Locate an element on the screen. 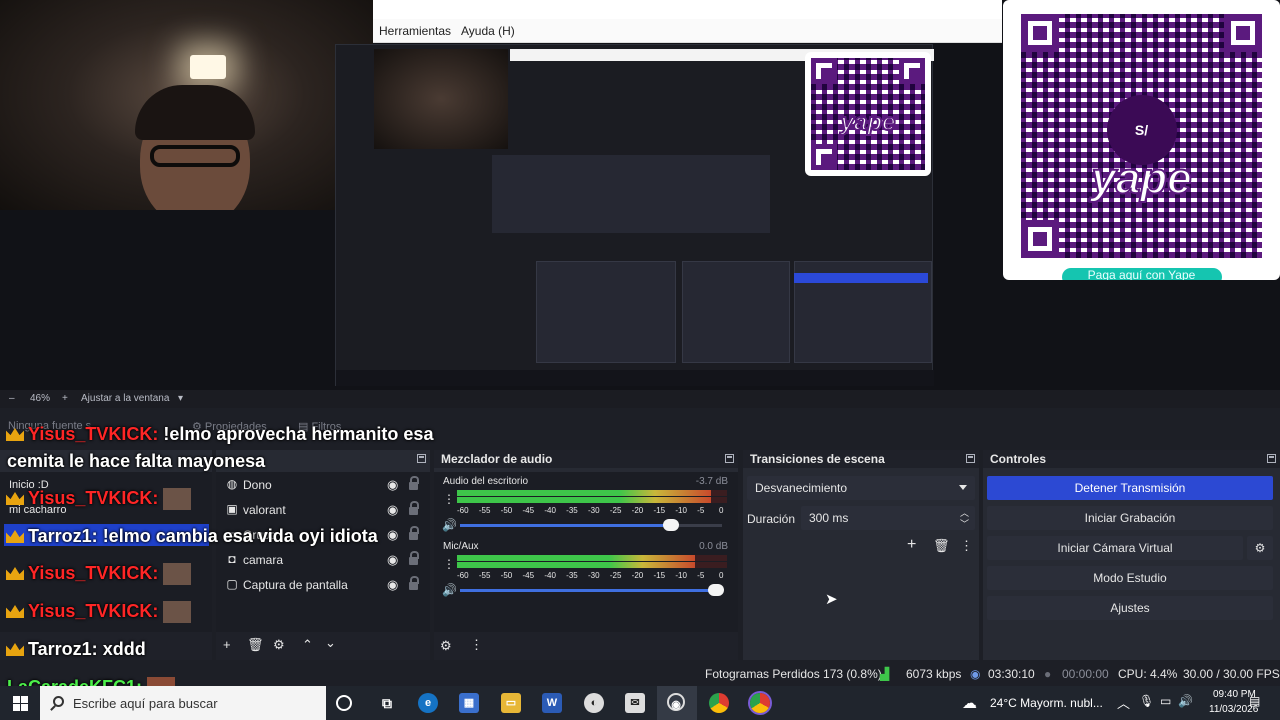 Image resolution: width=1280 pixels, height=720 pixels. chevron-down-icon: ▾ is located at coordinates (180, 398).